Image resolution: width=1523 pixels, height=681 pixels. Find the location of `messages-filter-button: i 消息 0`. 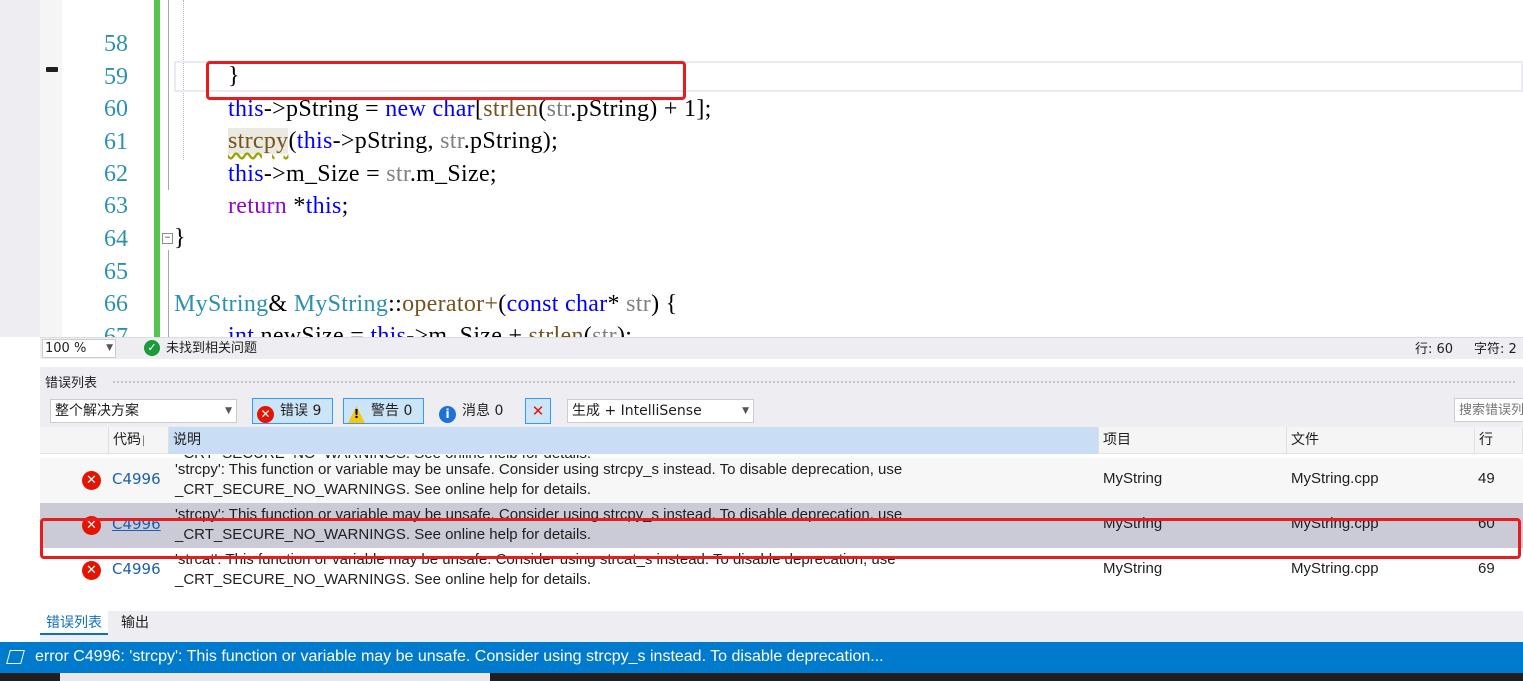

messages-filter-button: i 消息 0 is located at coordinates (474, 411).